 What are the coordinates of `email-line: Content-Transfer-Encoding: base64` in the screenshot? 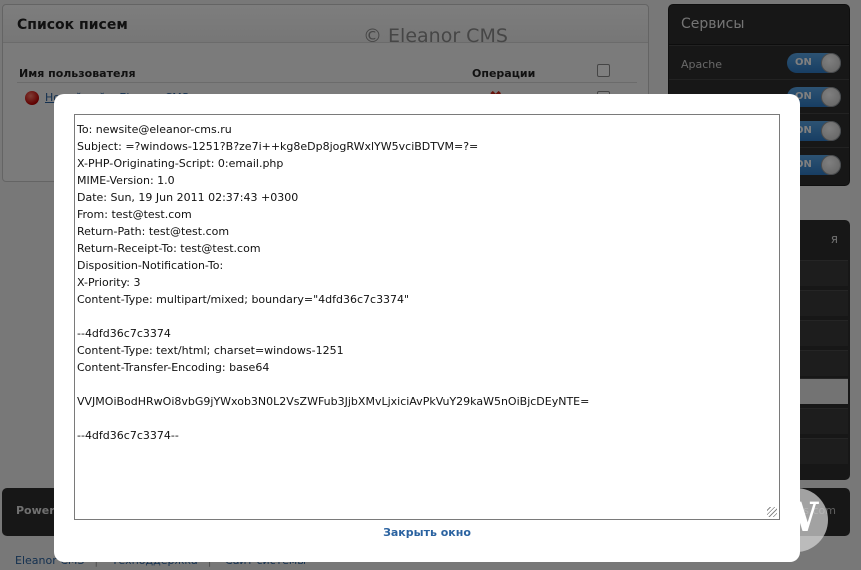 It's located at (173, 367).